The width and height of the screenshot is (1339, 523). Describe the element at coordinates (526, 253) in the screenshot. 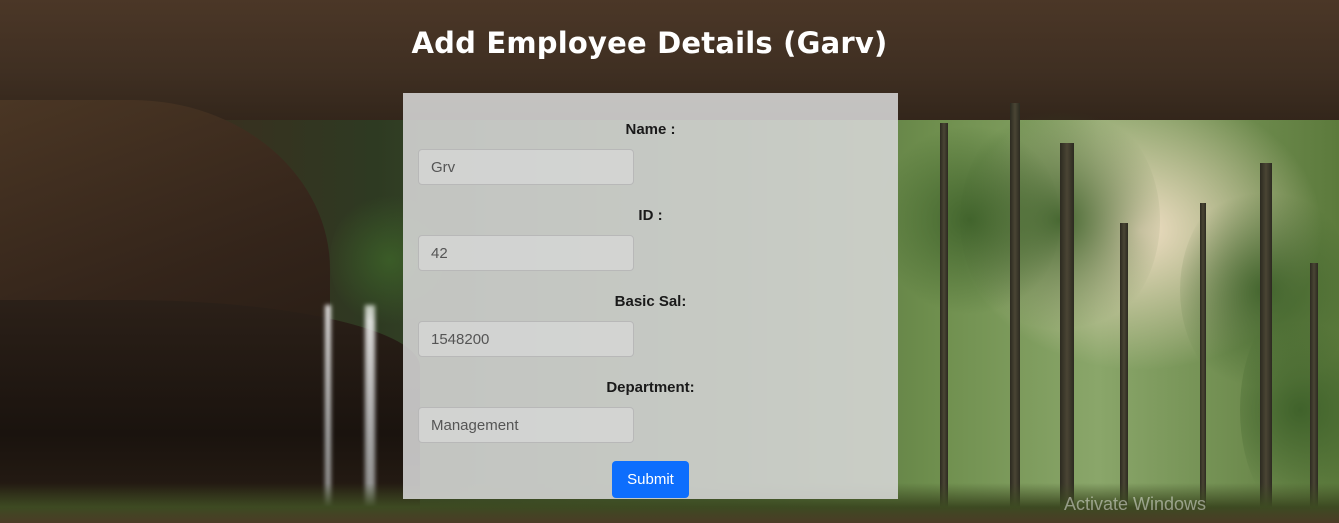

I see `id-input` at that location.